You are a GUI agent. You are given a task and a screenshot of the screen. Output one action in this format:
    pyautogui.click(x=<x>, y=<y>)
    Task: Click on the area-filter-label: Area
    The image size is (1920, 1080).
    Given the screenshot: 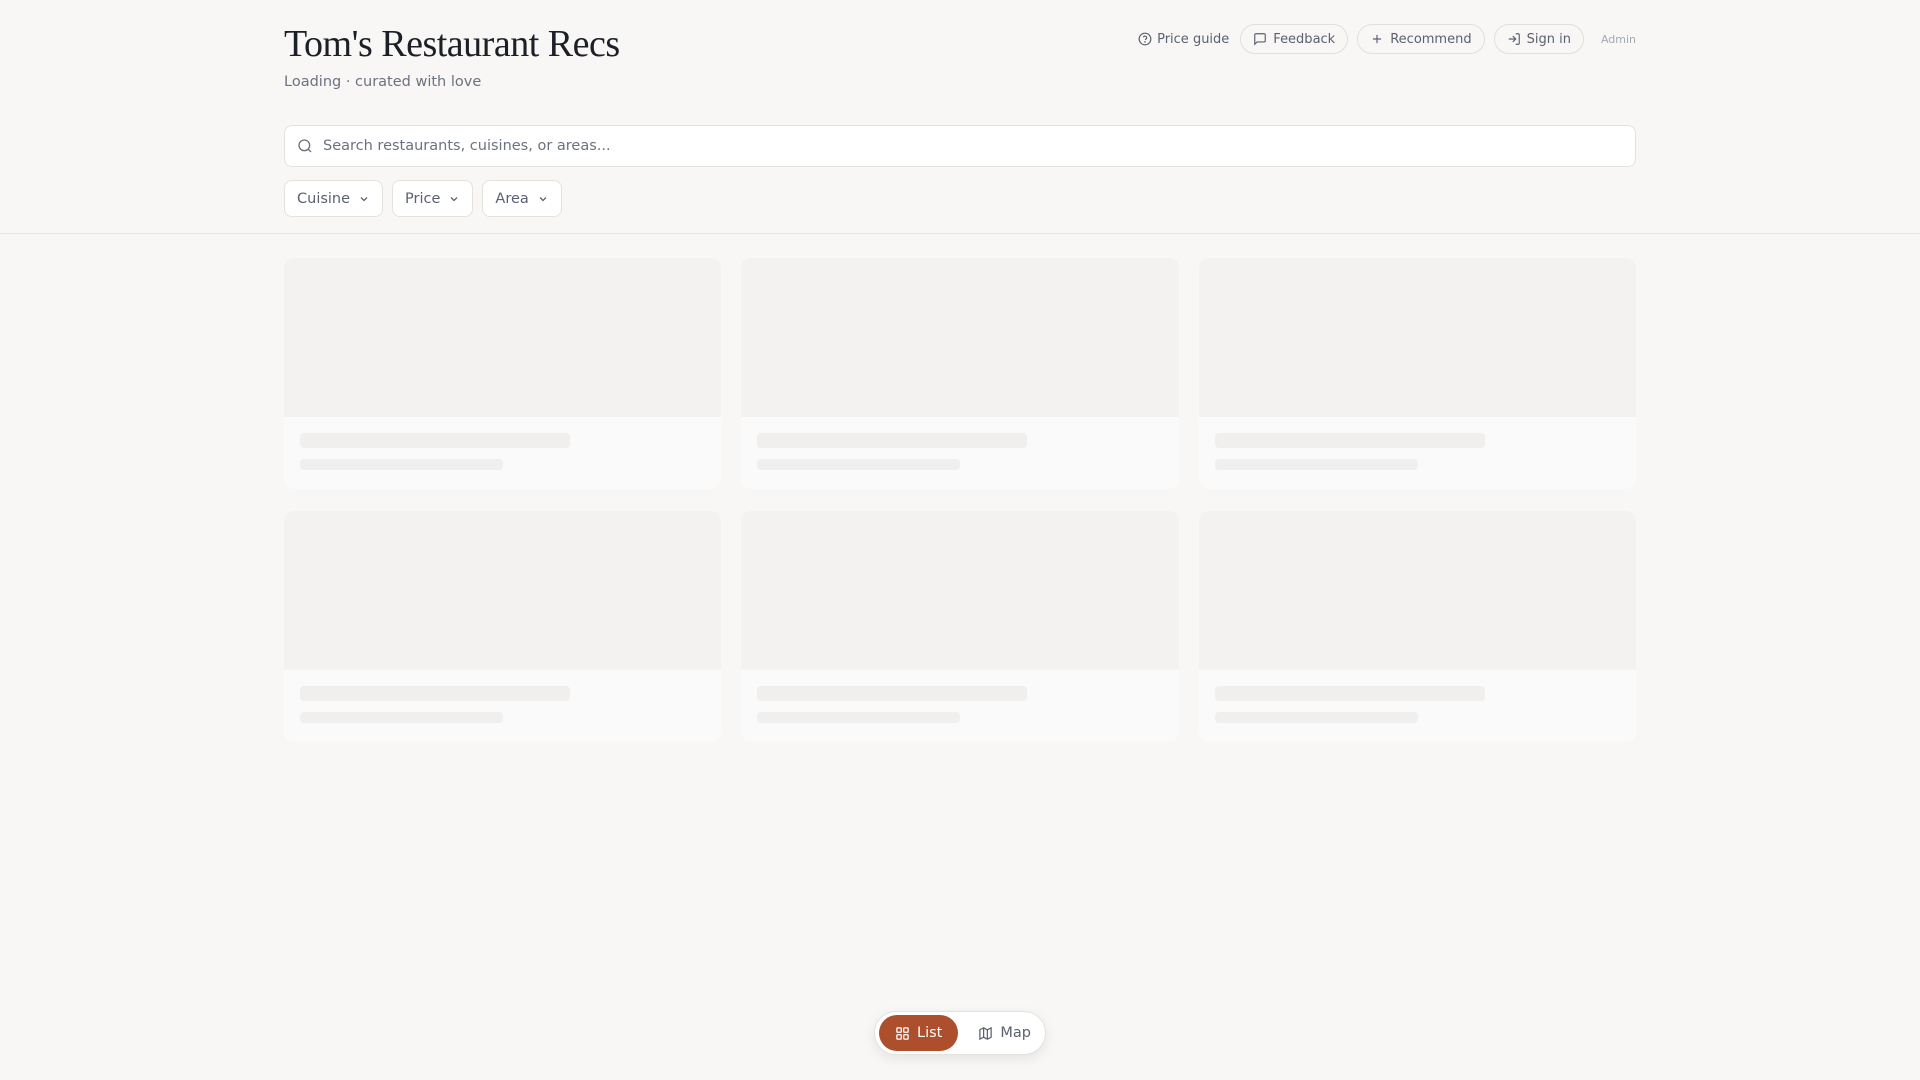 What is the action you would take?
    pyautogui.click(x=512, y=198)
    